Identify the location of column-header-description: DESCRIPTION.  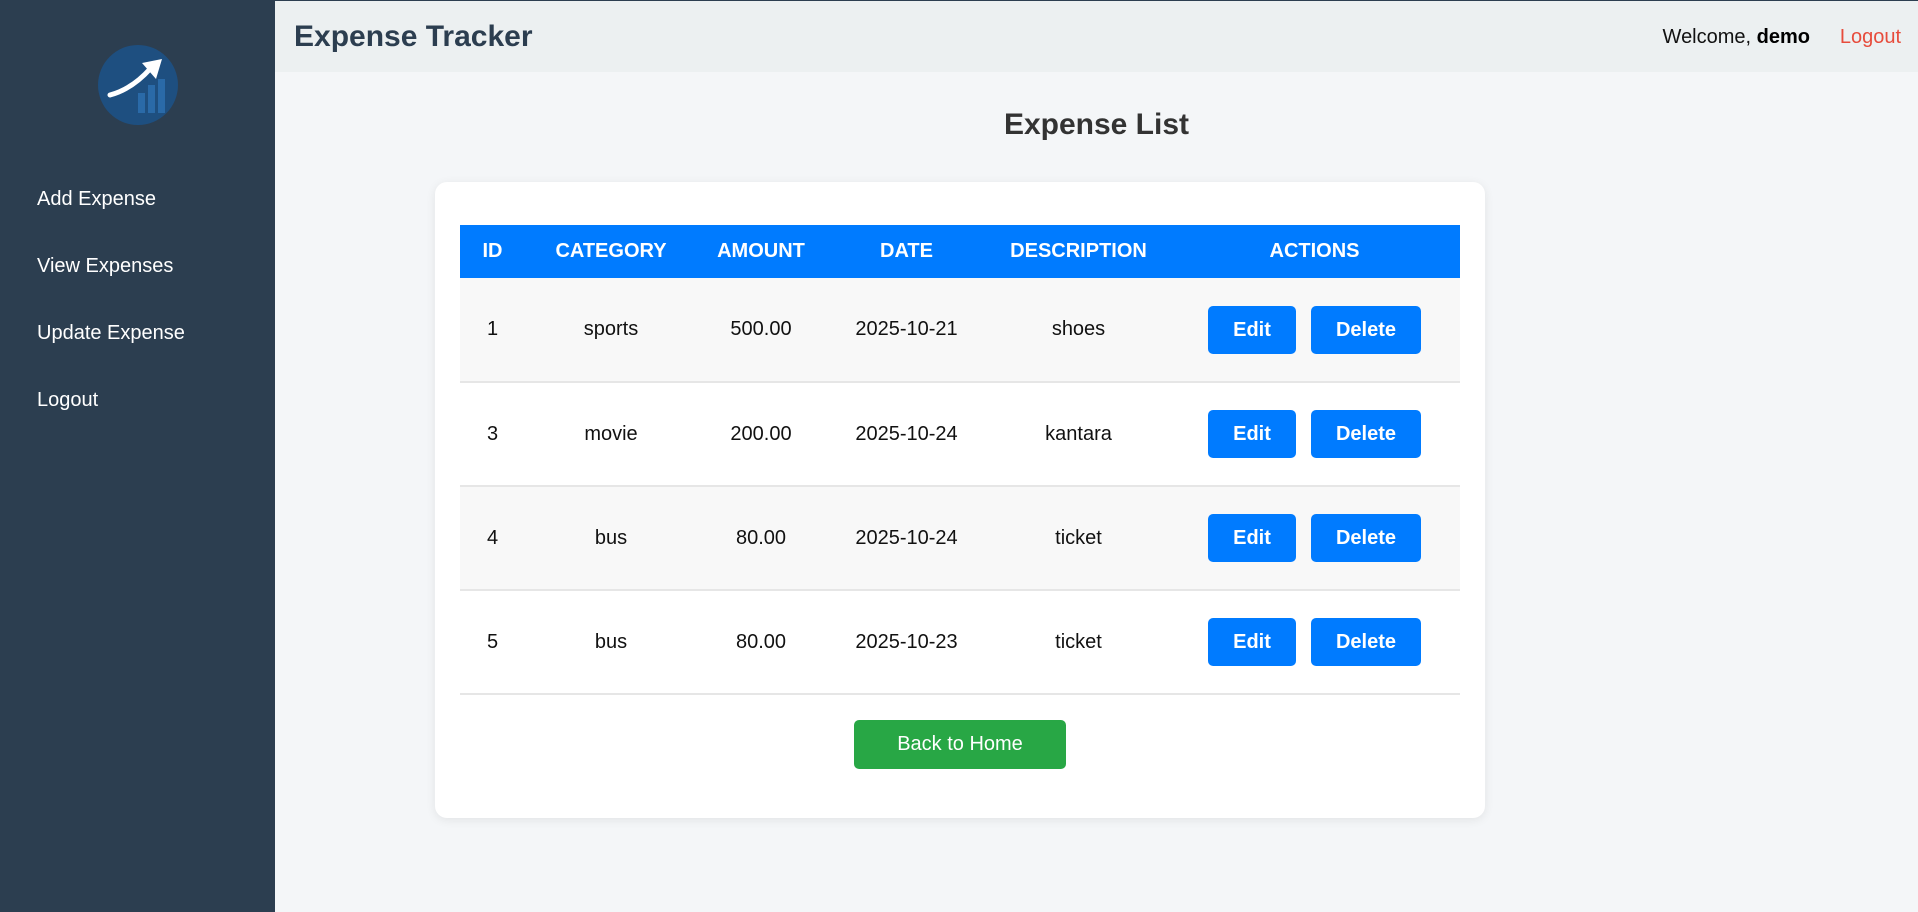
(1078, 251).